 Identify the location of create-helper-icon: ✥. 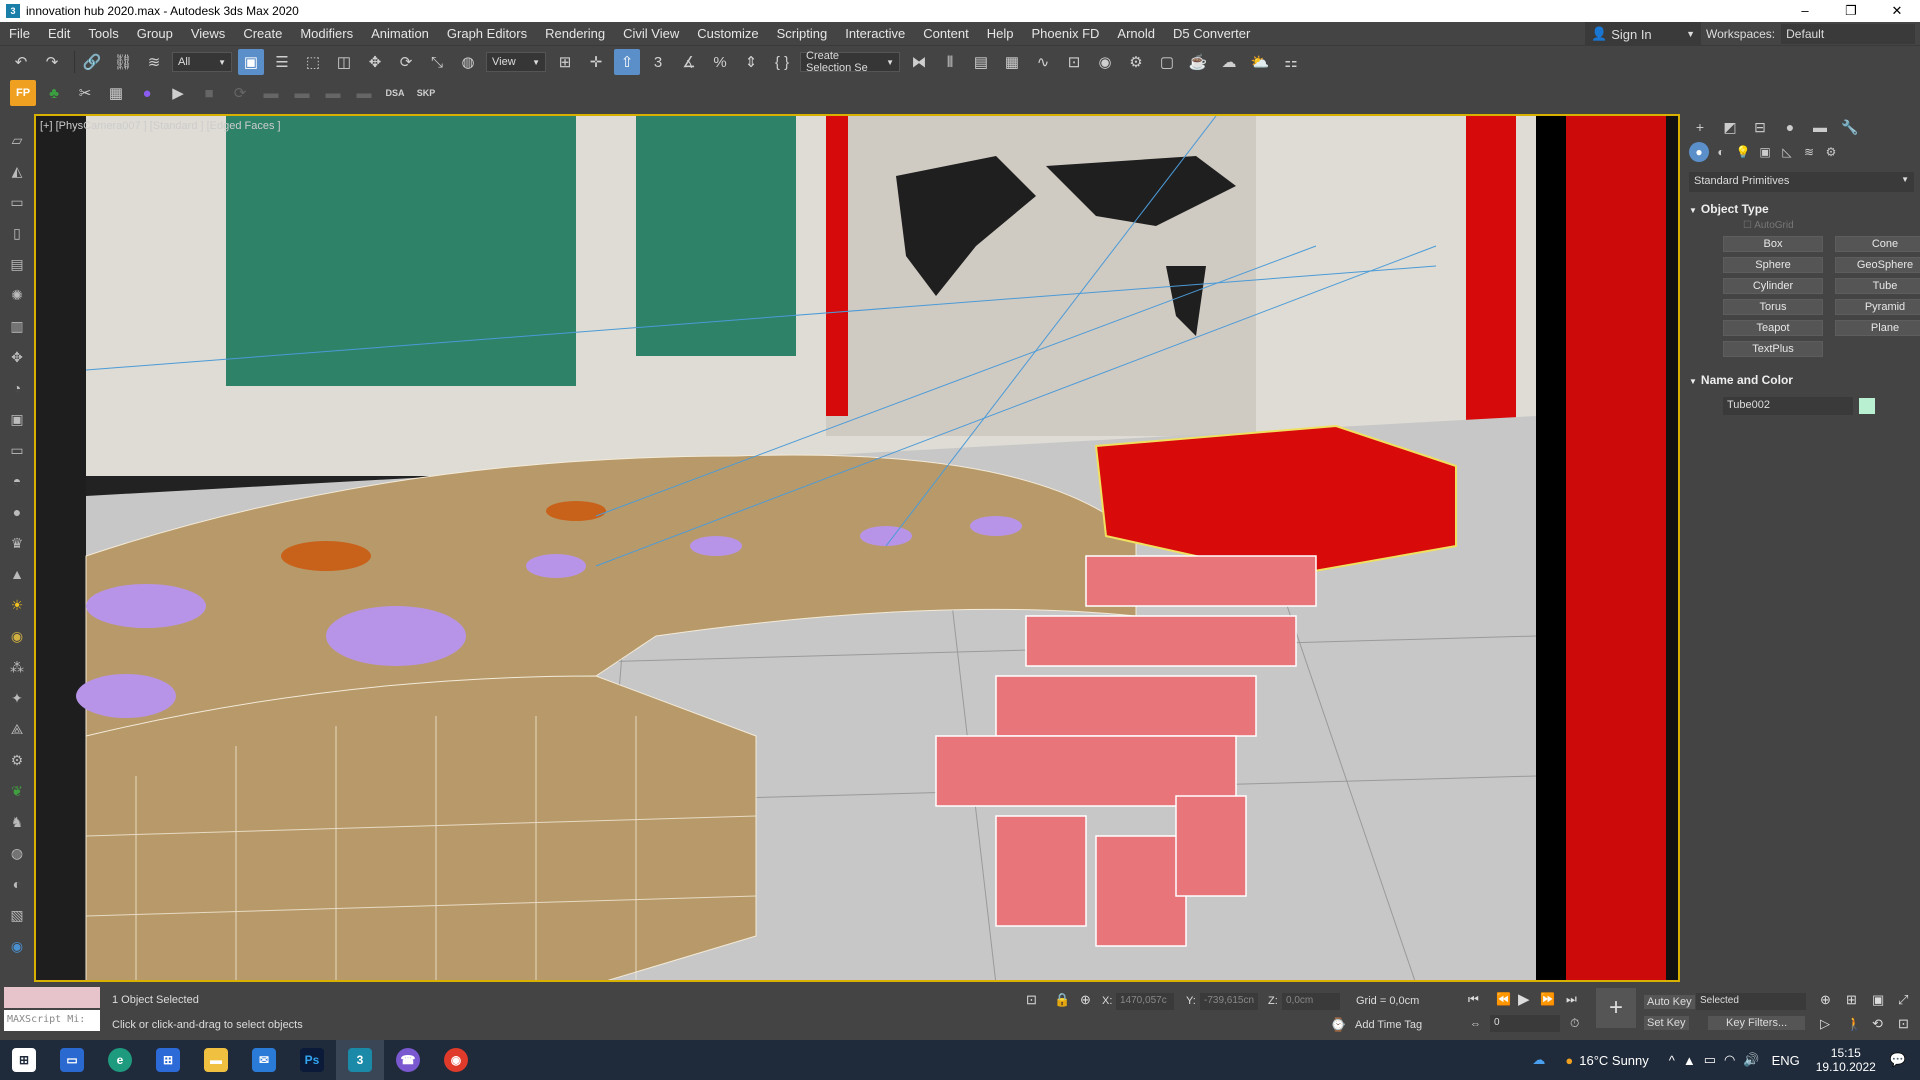
(17, 357).